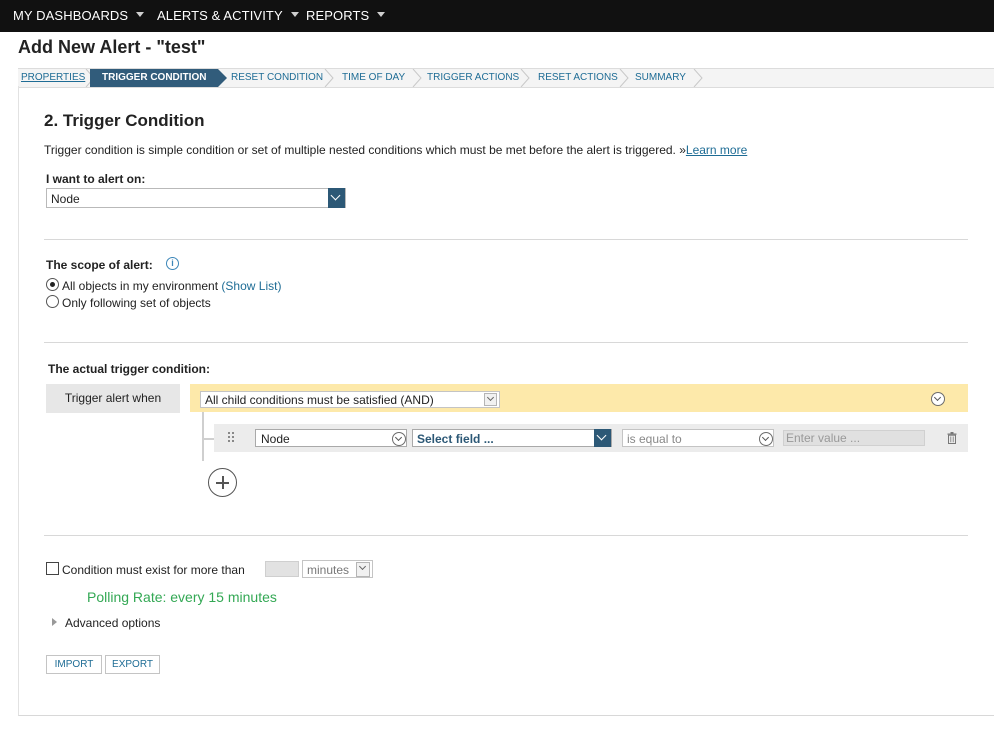  What do you see at coordinates (99, 265) in the screenshot?
I see `scope-label: The scope of alert:` at bounding box center [99, 265].